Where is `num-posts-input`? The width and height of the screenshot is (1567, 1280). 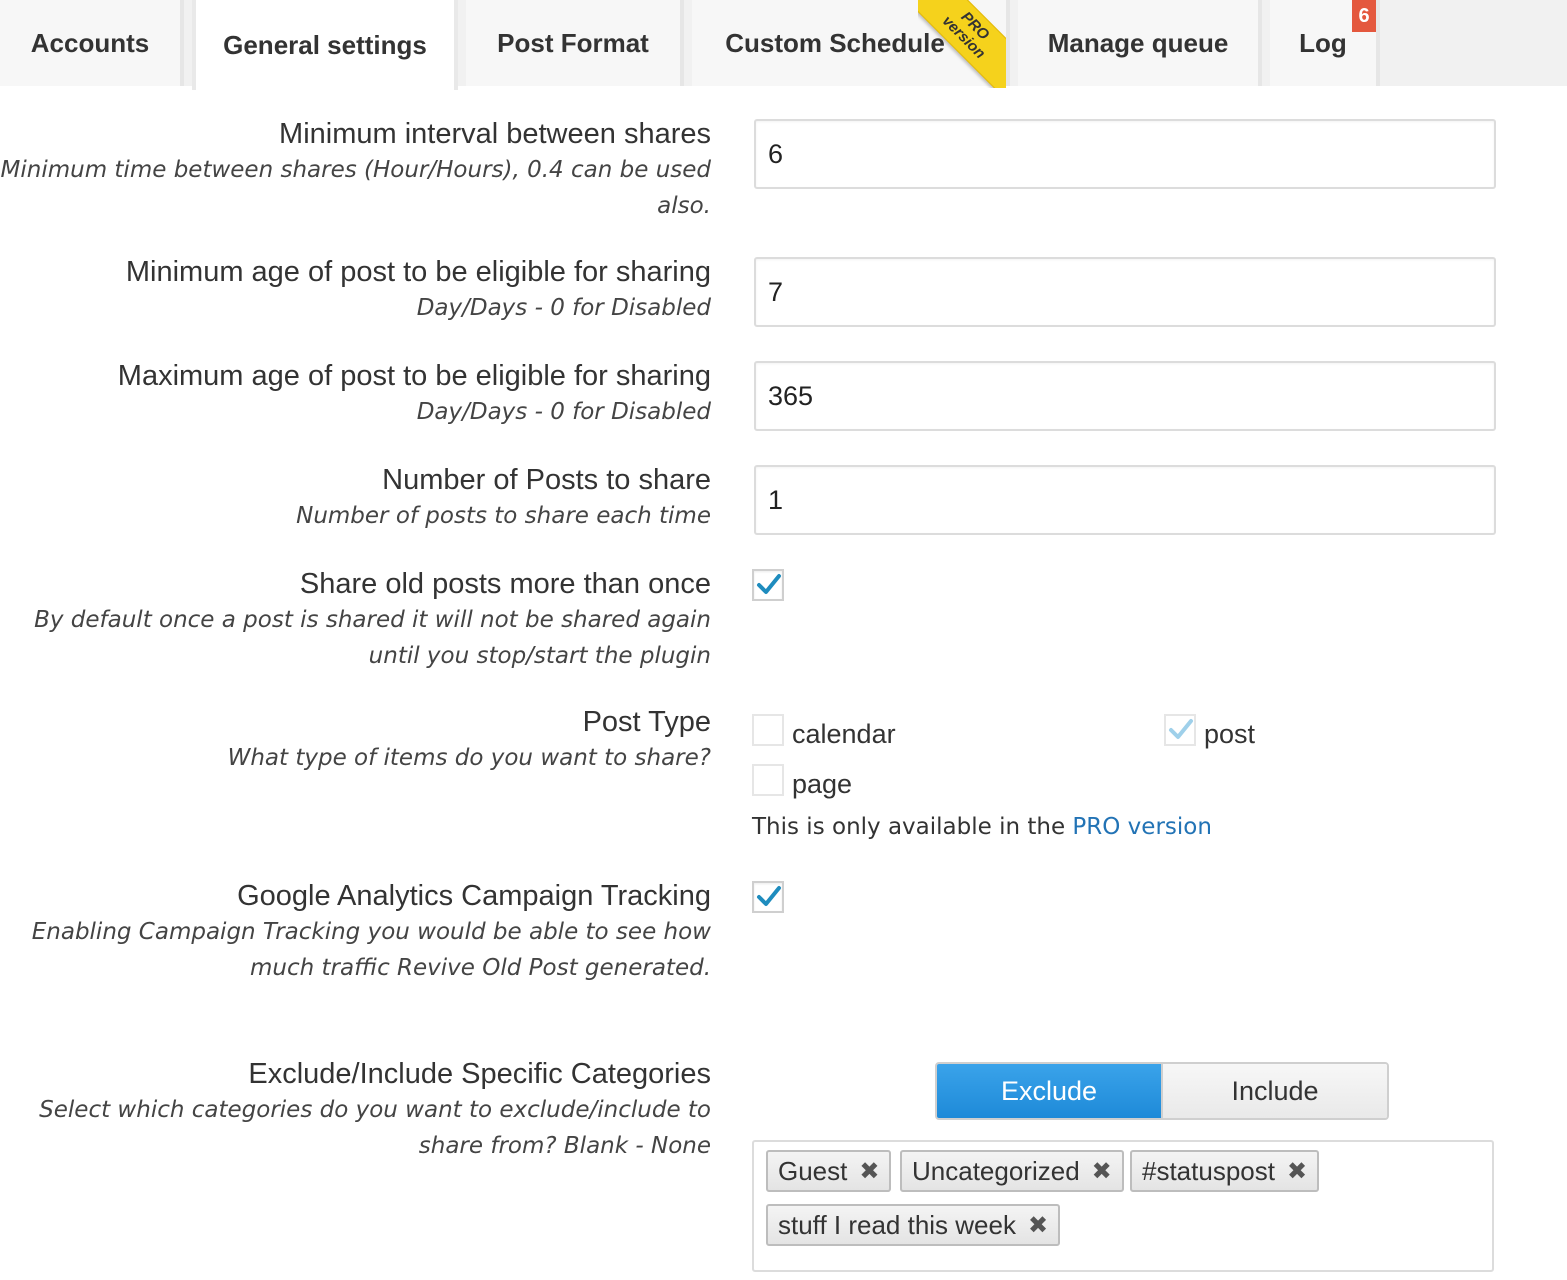 num-posts-input is located at coordinates (1125, 500).